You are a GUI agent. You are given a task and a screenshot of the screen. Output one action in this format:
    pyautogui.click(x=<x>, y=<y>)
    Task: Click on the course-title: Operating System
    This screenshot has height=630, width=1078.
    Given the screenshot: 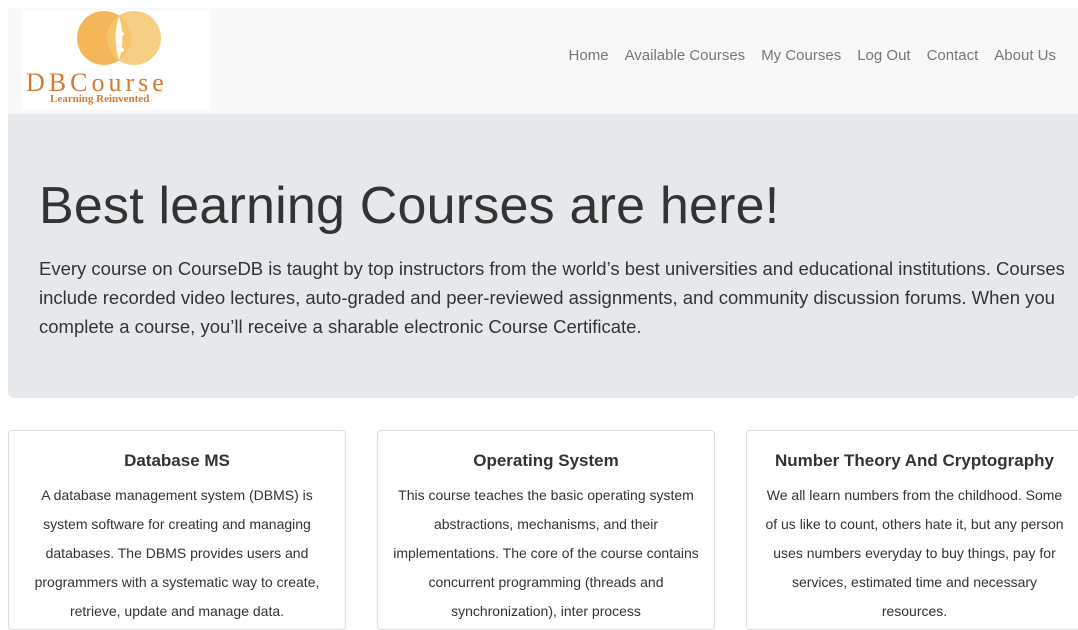 What is the action you would take?
    pyautogui.click(x=546, y=461)
    